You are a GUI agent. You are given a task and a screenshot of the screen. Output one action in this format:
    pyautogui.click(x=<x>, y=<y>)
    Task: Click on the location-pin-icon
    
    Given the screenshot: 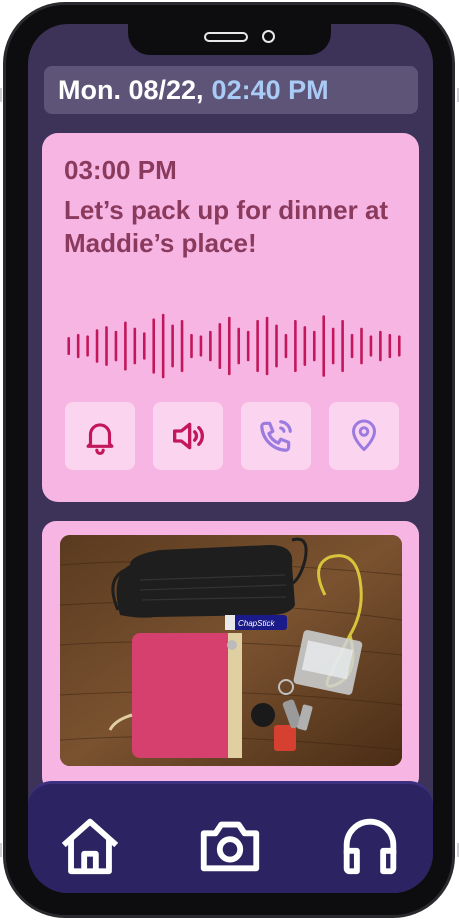 What is the action you would take?
    pyautogui.click(x=364, y=435)
    